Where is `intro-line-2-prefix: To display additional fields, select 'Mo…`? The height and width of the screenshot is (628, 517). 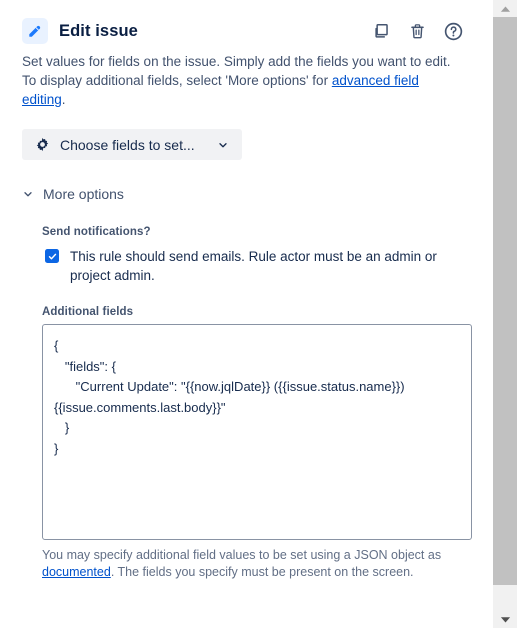 intro-line-2-prefix: To display additional fields, select 'Mo… is located at coordinates (177, 80).